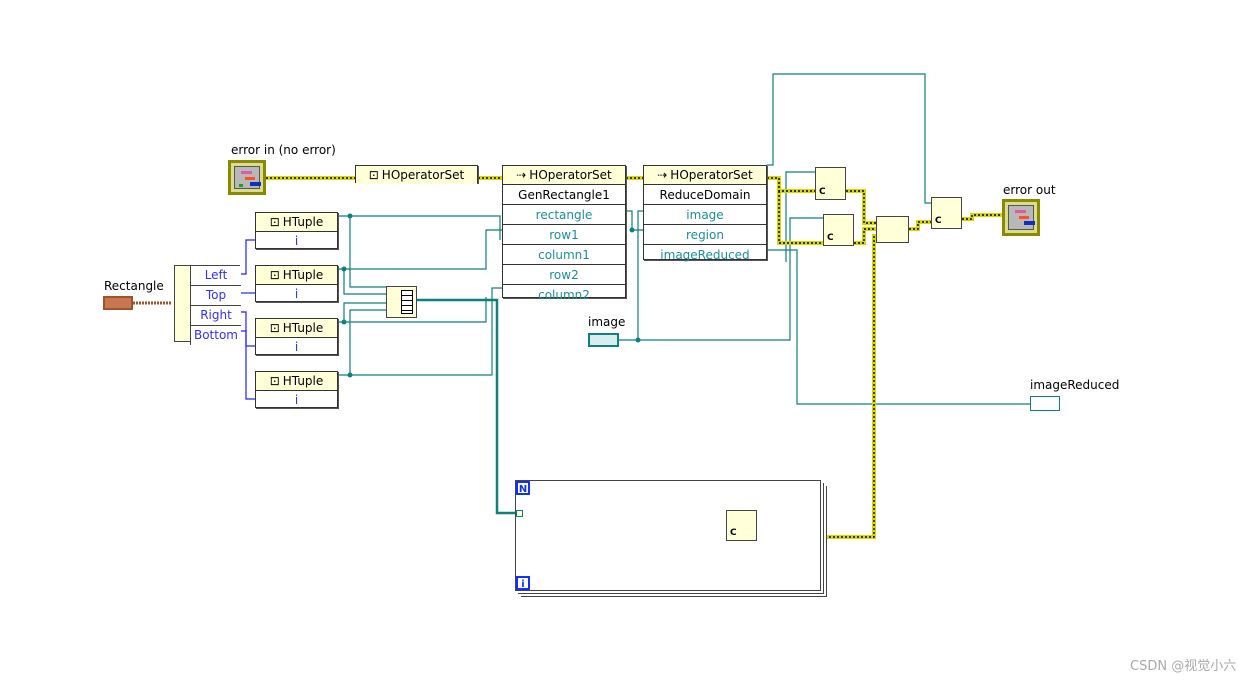 The image size is (1238, 682). I want to click on loop-iteration-terminal: i, so click(523, 583).